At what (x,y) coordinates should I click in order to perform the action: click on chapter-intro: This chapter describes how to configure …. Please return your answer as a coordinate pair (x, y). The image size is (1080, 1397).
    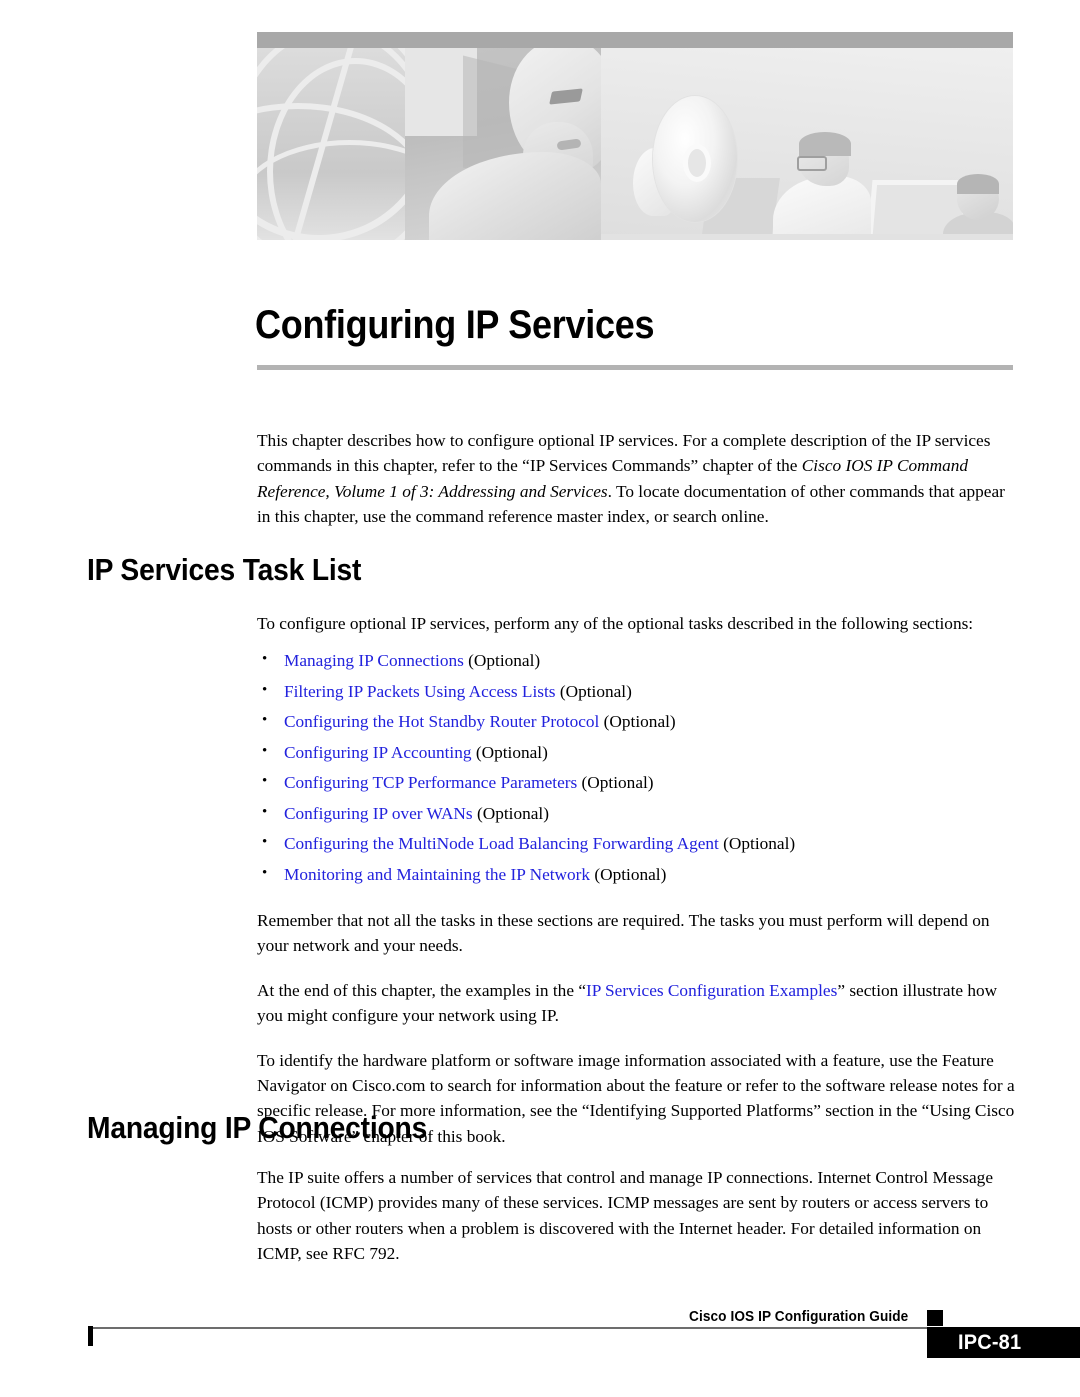
    Looking at the image, I should click on (637, 488).